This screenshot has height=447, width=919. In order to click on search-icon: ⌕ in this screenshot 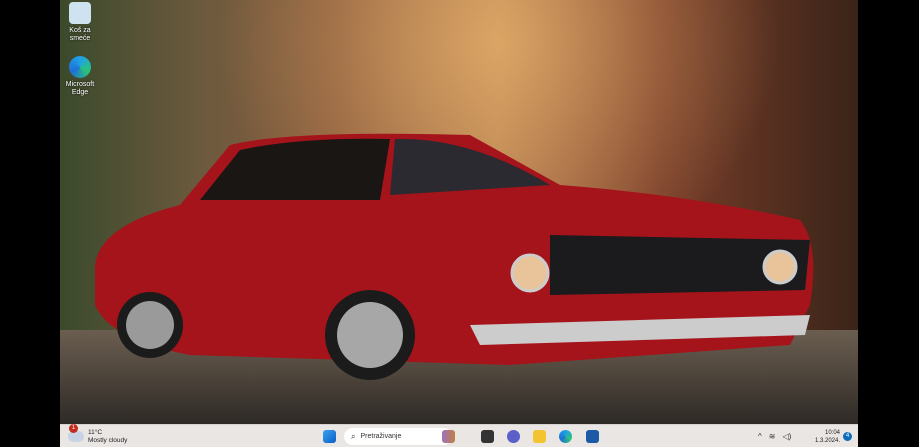, I will do `click(353, 436)`.